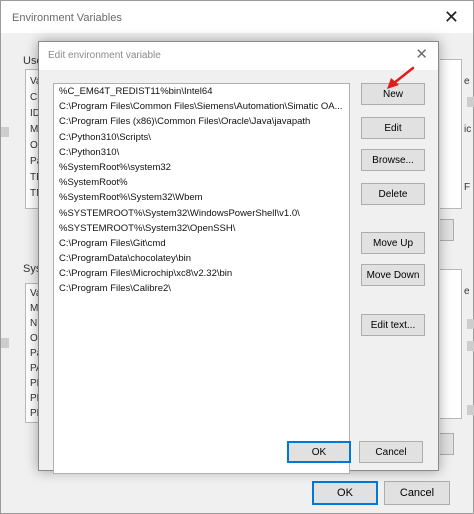  Describe the element at coordinates (201, 258) in the screenshot. I see `list-item: C:\ProgramData\chocolatey\bin` at that location.